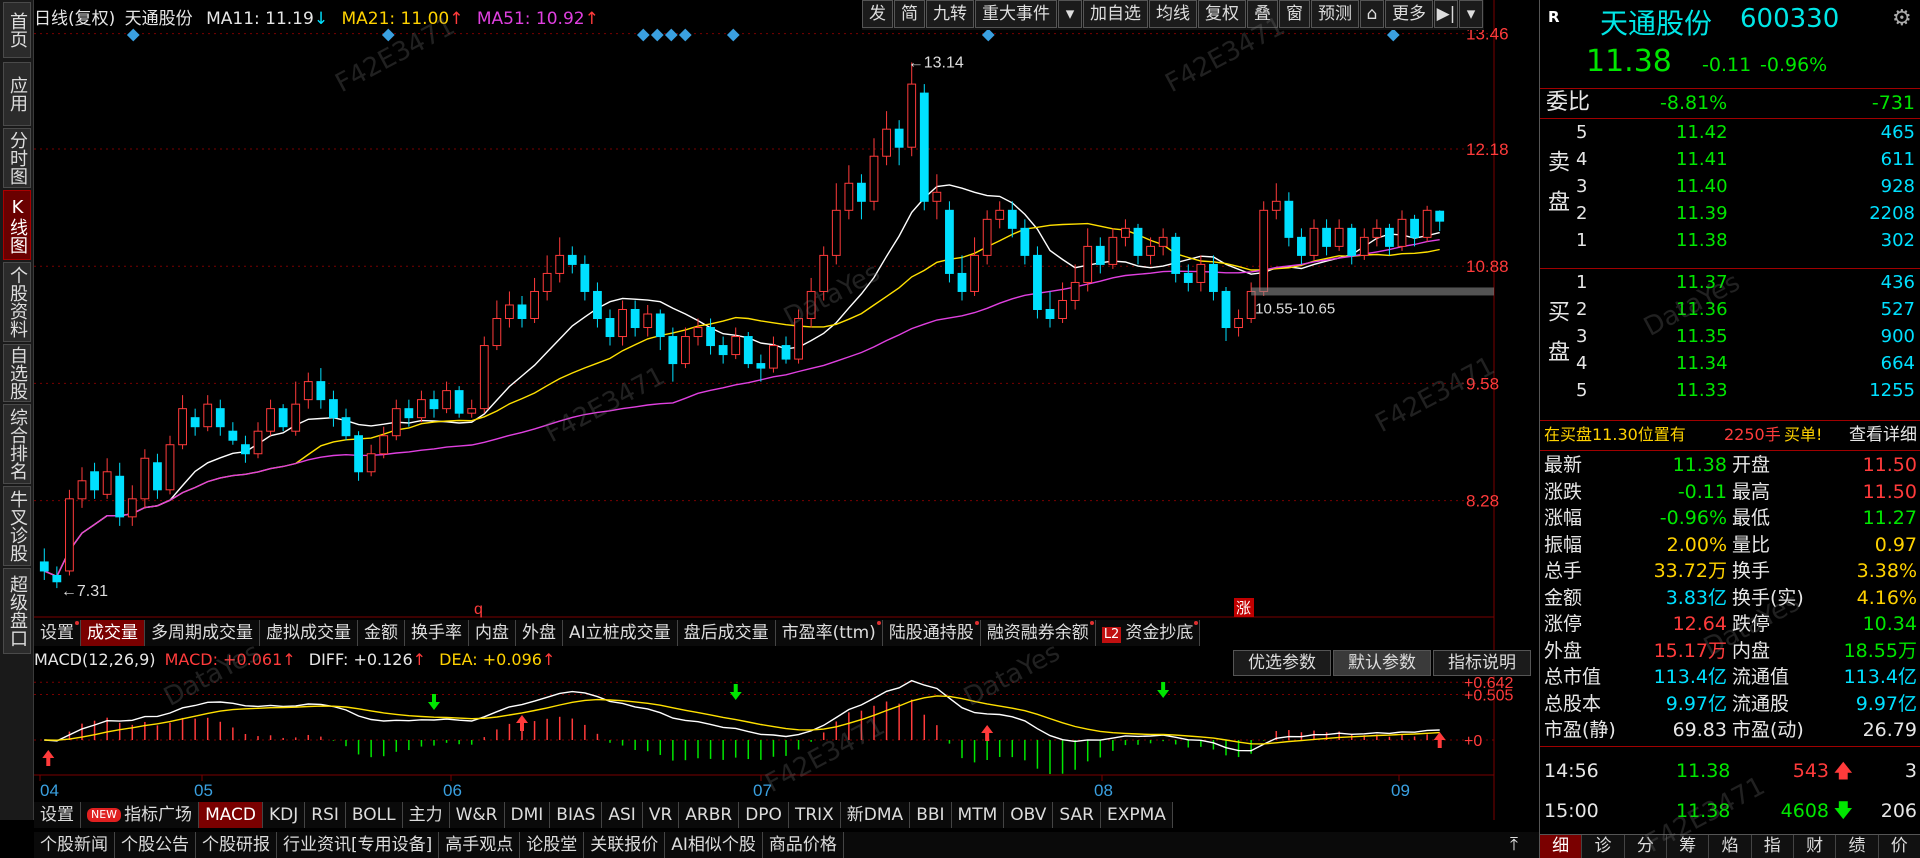 This screenshot has width=1920, height=858. What do you see at coordinates (1173, 14) in the screenshot?
I see `toolbar-btn-6: 均线` at bounding box center [1173, 14].